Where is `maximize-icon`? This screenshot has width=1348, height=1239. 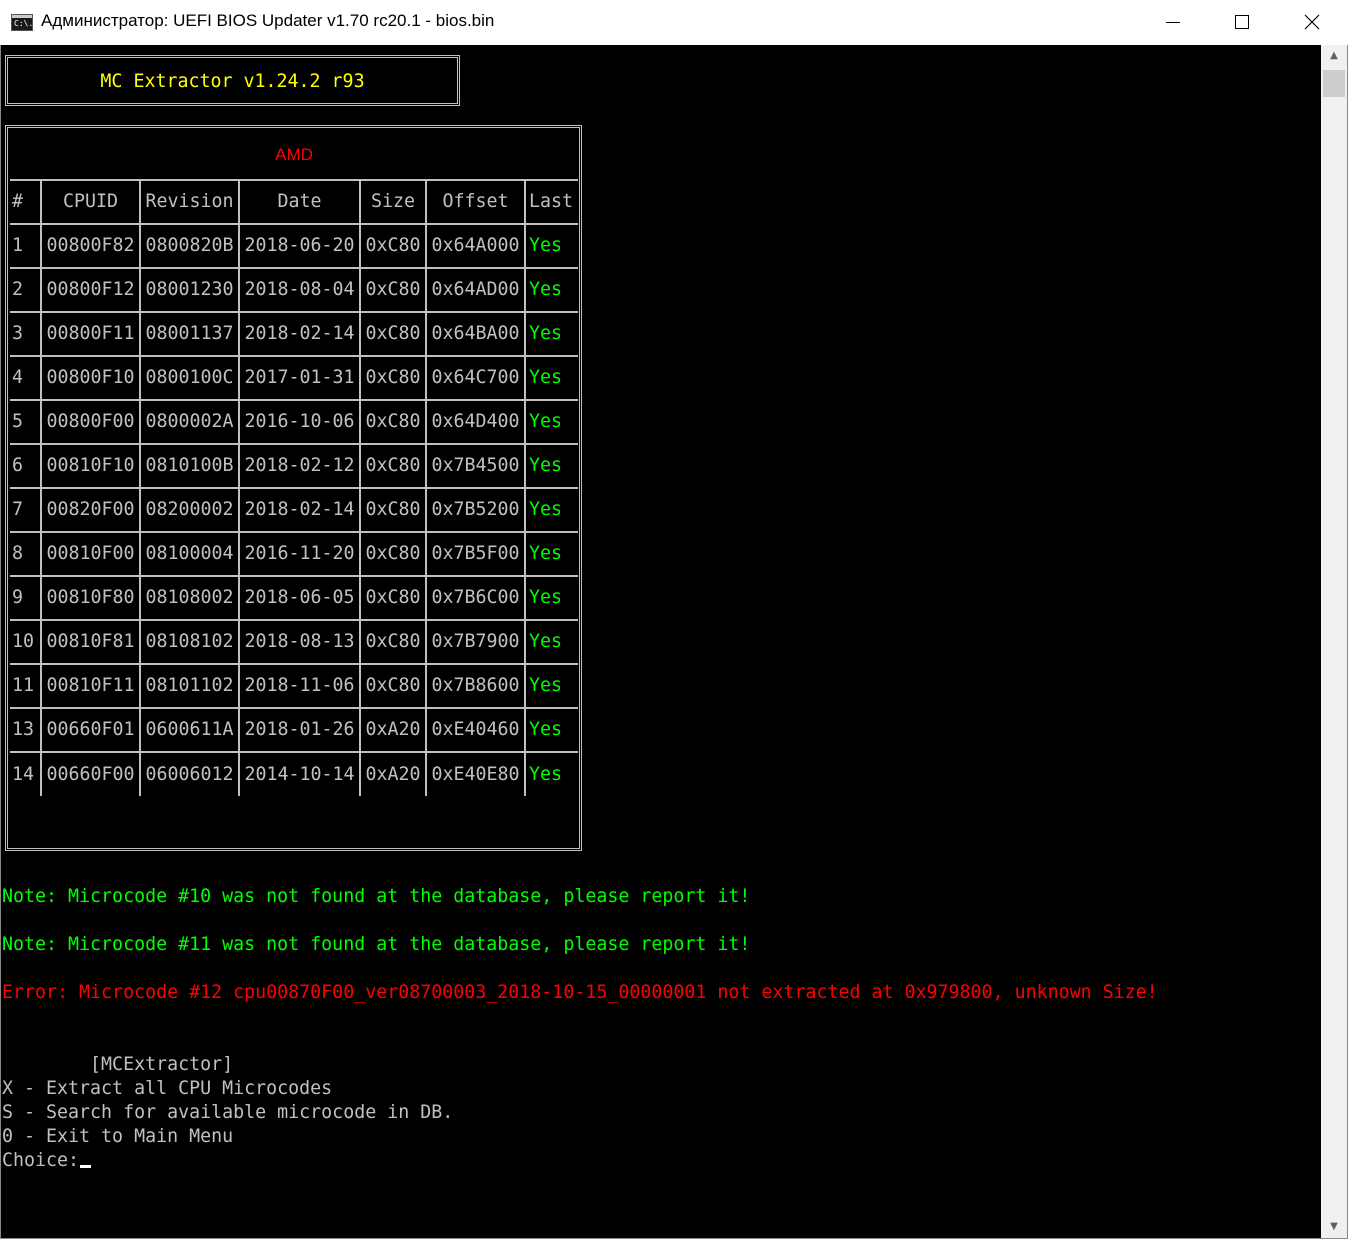
maximize-icon is located at coordinates (1242, 22).